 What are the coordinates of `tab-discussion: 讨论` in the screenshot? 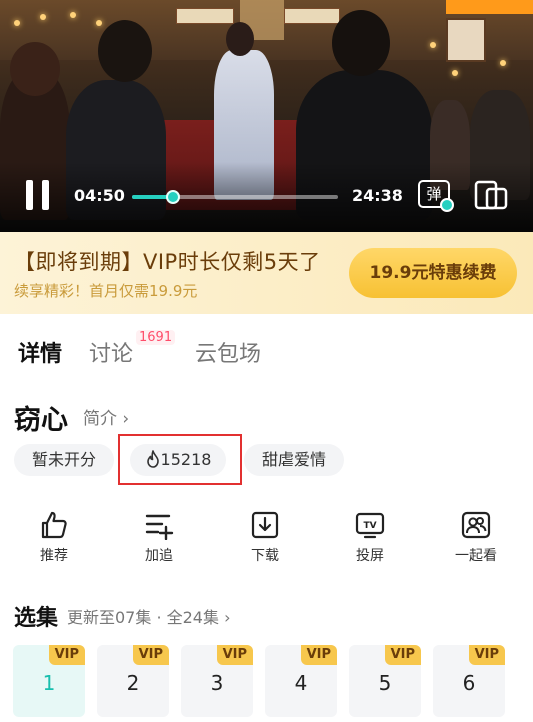 It's located at (111, 352).